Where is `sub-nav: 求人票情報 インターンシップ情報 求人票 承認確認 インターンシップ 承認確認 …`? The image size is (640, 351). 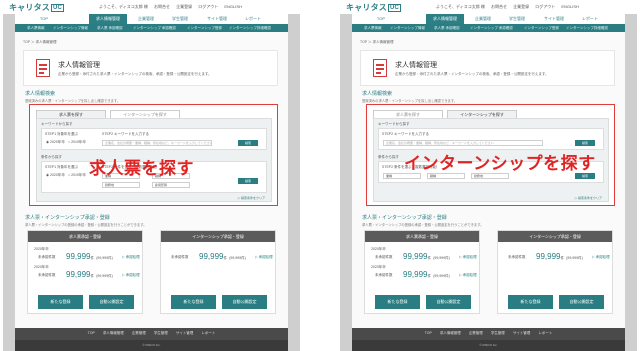 sub-nav: 求人票情報 インターンシップ情報 求人票 承認確認 インターンシップ 承認確認 … is located at coordinates (488, 28).